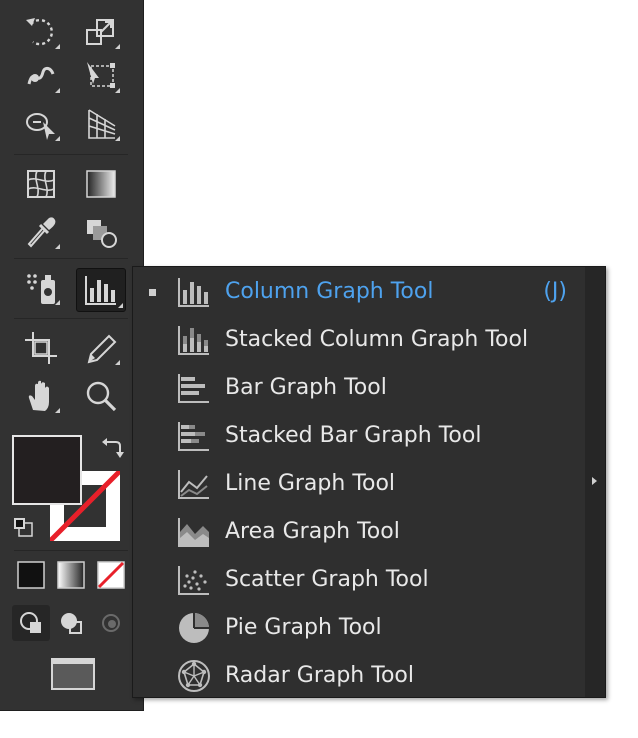 This screenshot has height=738, width=638. I want to click on column-graph-tool, so click(101, 290).